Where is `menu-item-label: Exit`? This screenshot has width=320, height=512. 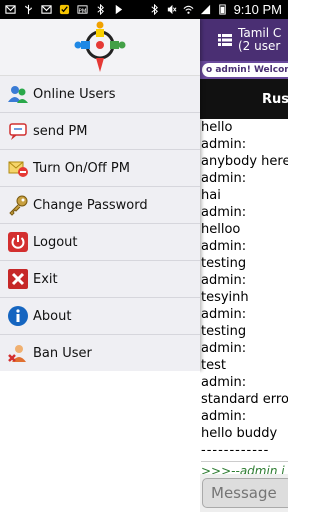
menu-item-label: Exit is located at coordinates (45, 279).